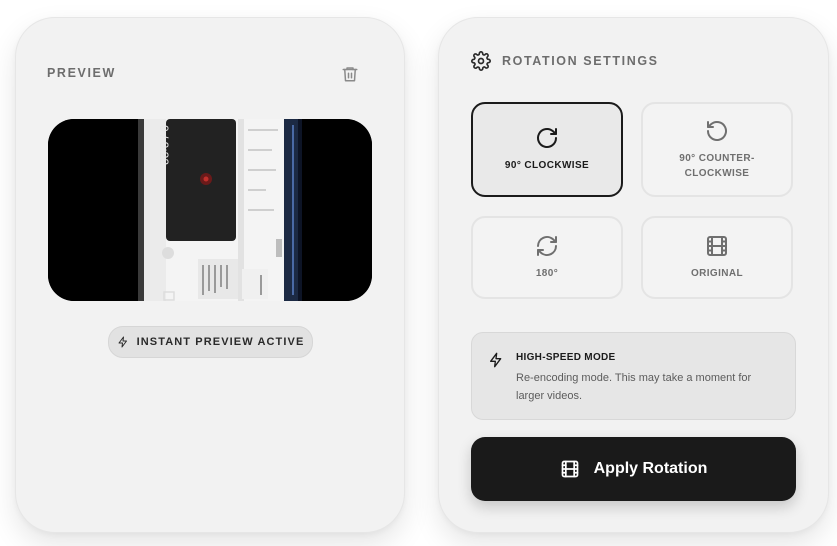  Describe the element at coordinates (547, 149) in the screenshot. I see `option-90-clockwise: 90° CLOCKWISE` at that location.